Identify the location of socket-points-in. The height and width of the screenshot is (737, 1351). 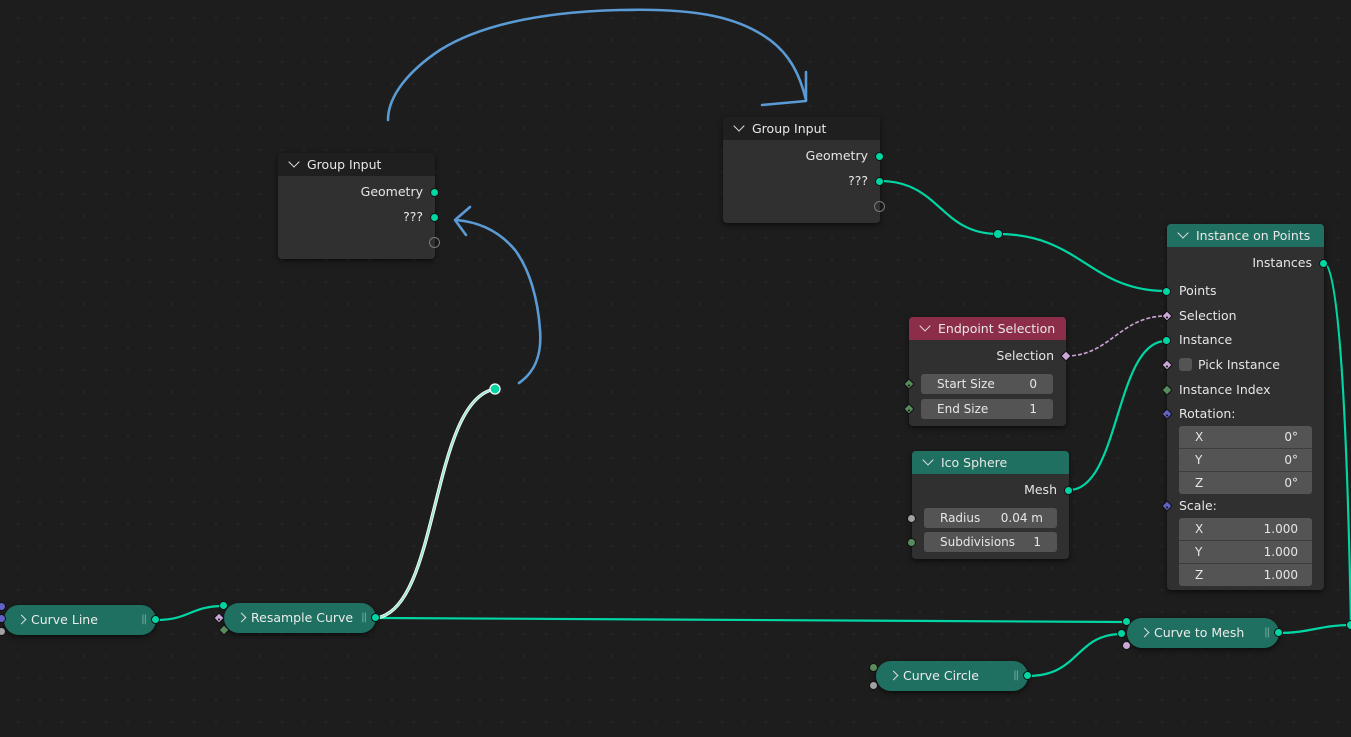
(1166, 291).